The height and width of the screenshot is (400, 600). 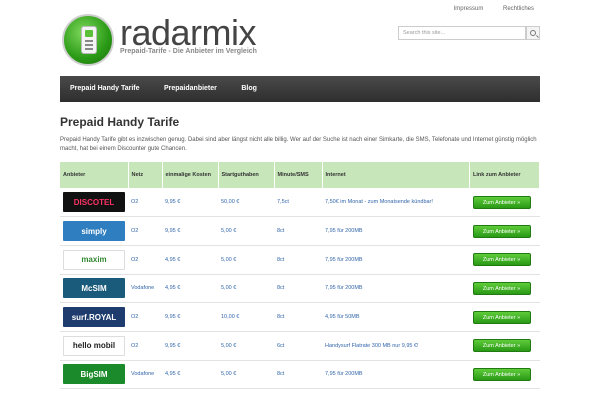 I want to click on provider-logo: hello mobil, so click(x=94, y=345).